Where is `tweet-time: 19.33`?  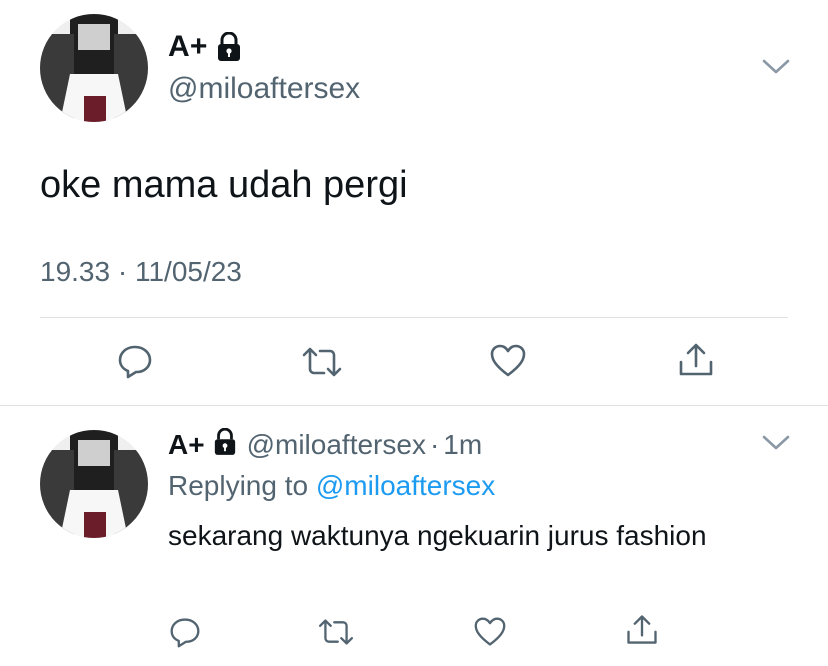 tweet-time: 19.33 is located at coordinates (75, 271).